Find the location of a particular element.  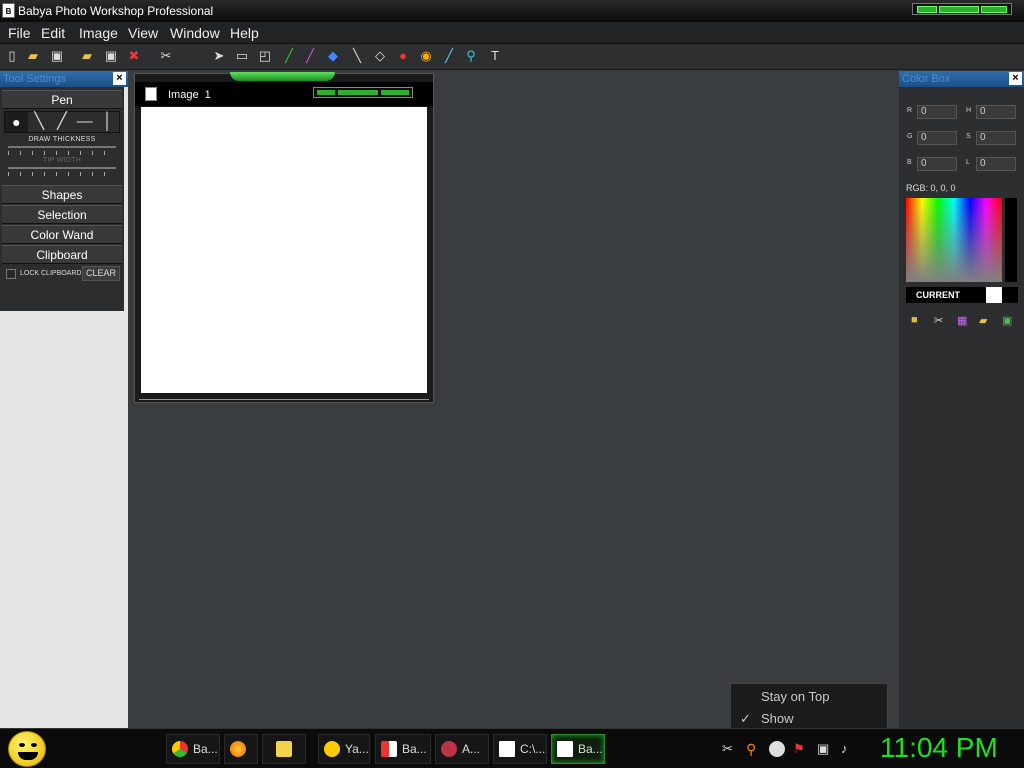

menu-edit: Edit is located at coordinates (53, 33).